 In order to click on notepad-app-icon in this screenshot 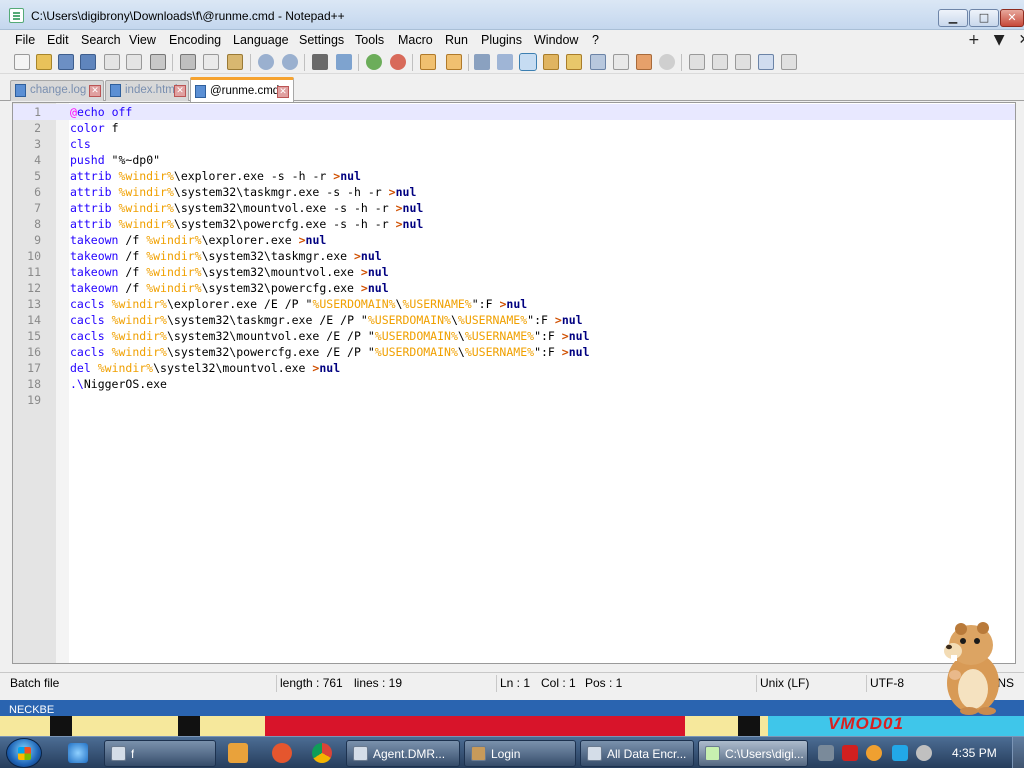, I will do `click(16, 15)`.